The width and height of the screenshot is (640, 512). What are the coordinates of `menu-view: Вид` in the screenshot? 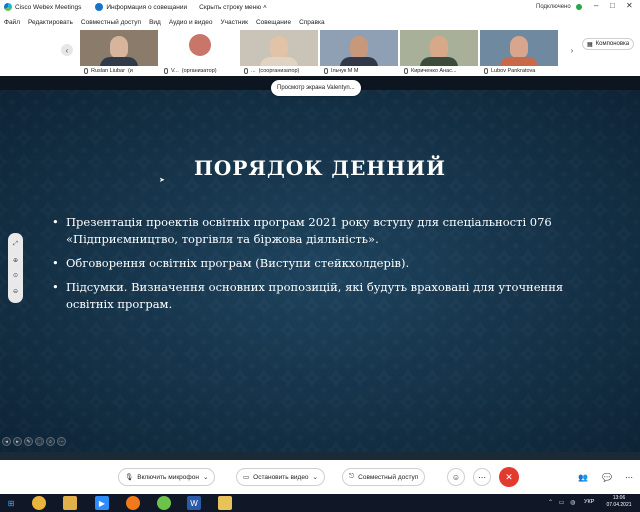 It's located at (155, 22).